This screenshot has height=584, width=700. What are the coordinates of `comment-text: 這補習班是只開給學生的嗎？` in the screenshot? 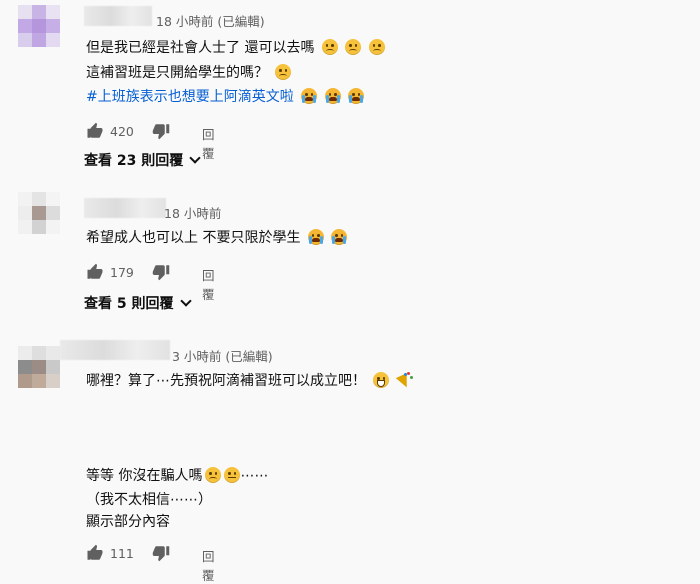 It's located at (177, 73).